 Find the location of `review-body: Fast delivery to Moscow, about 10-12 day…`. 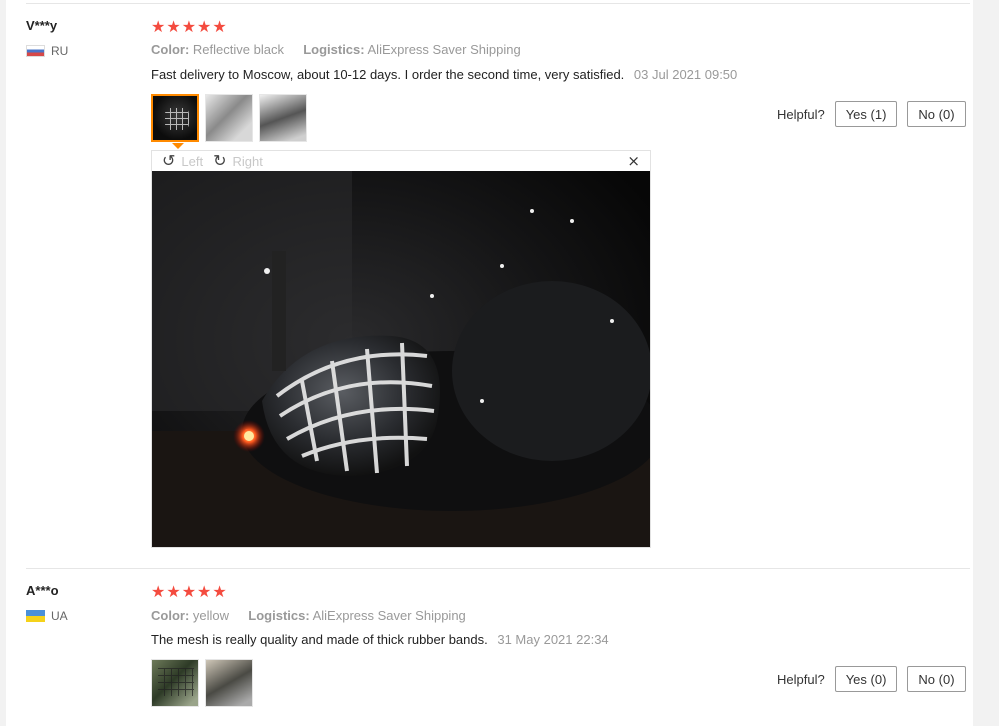

review-body: Fast delivery to Moscow, about 10-12 day… is located at coordinates (444, 74).